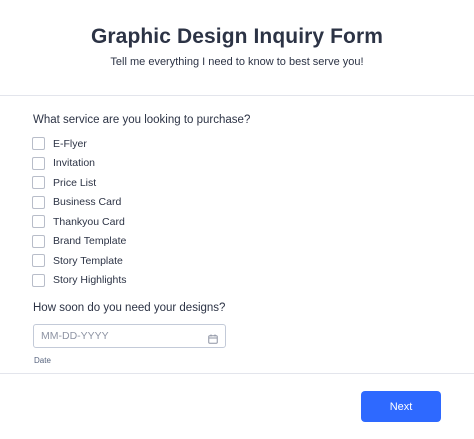  Describe the element at coordinates (213, 337) in the screenshot. I see `calendar-icon` at that location.